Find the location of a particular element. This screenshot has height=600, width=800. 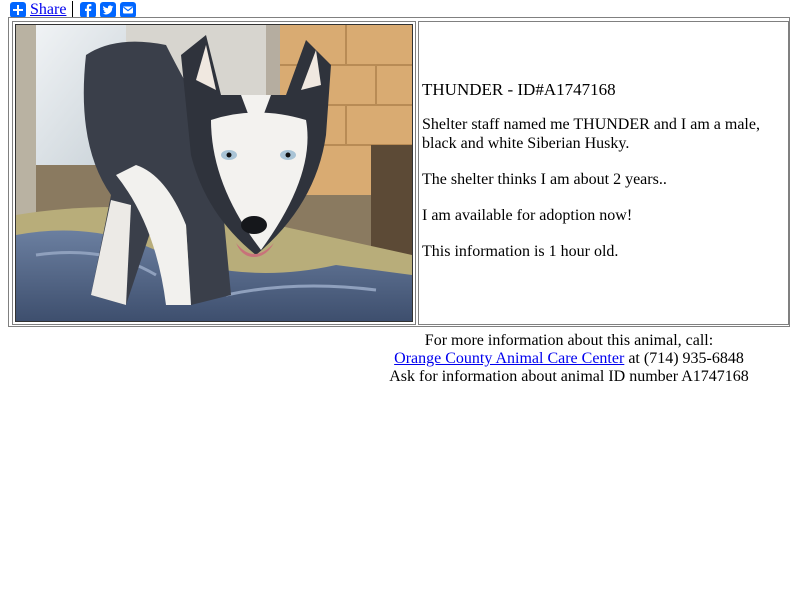

info-age-note: This information is 1 hour old. is located at coordinates (520, 251).